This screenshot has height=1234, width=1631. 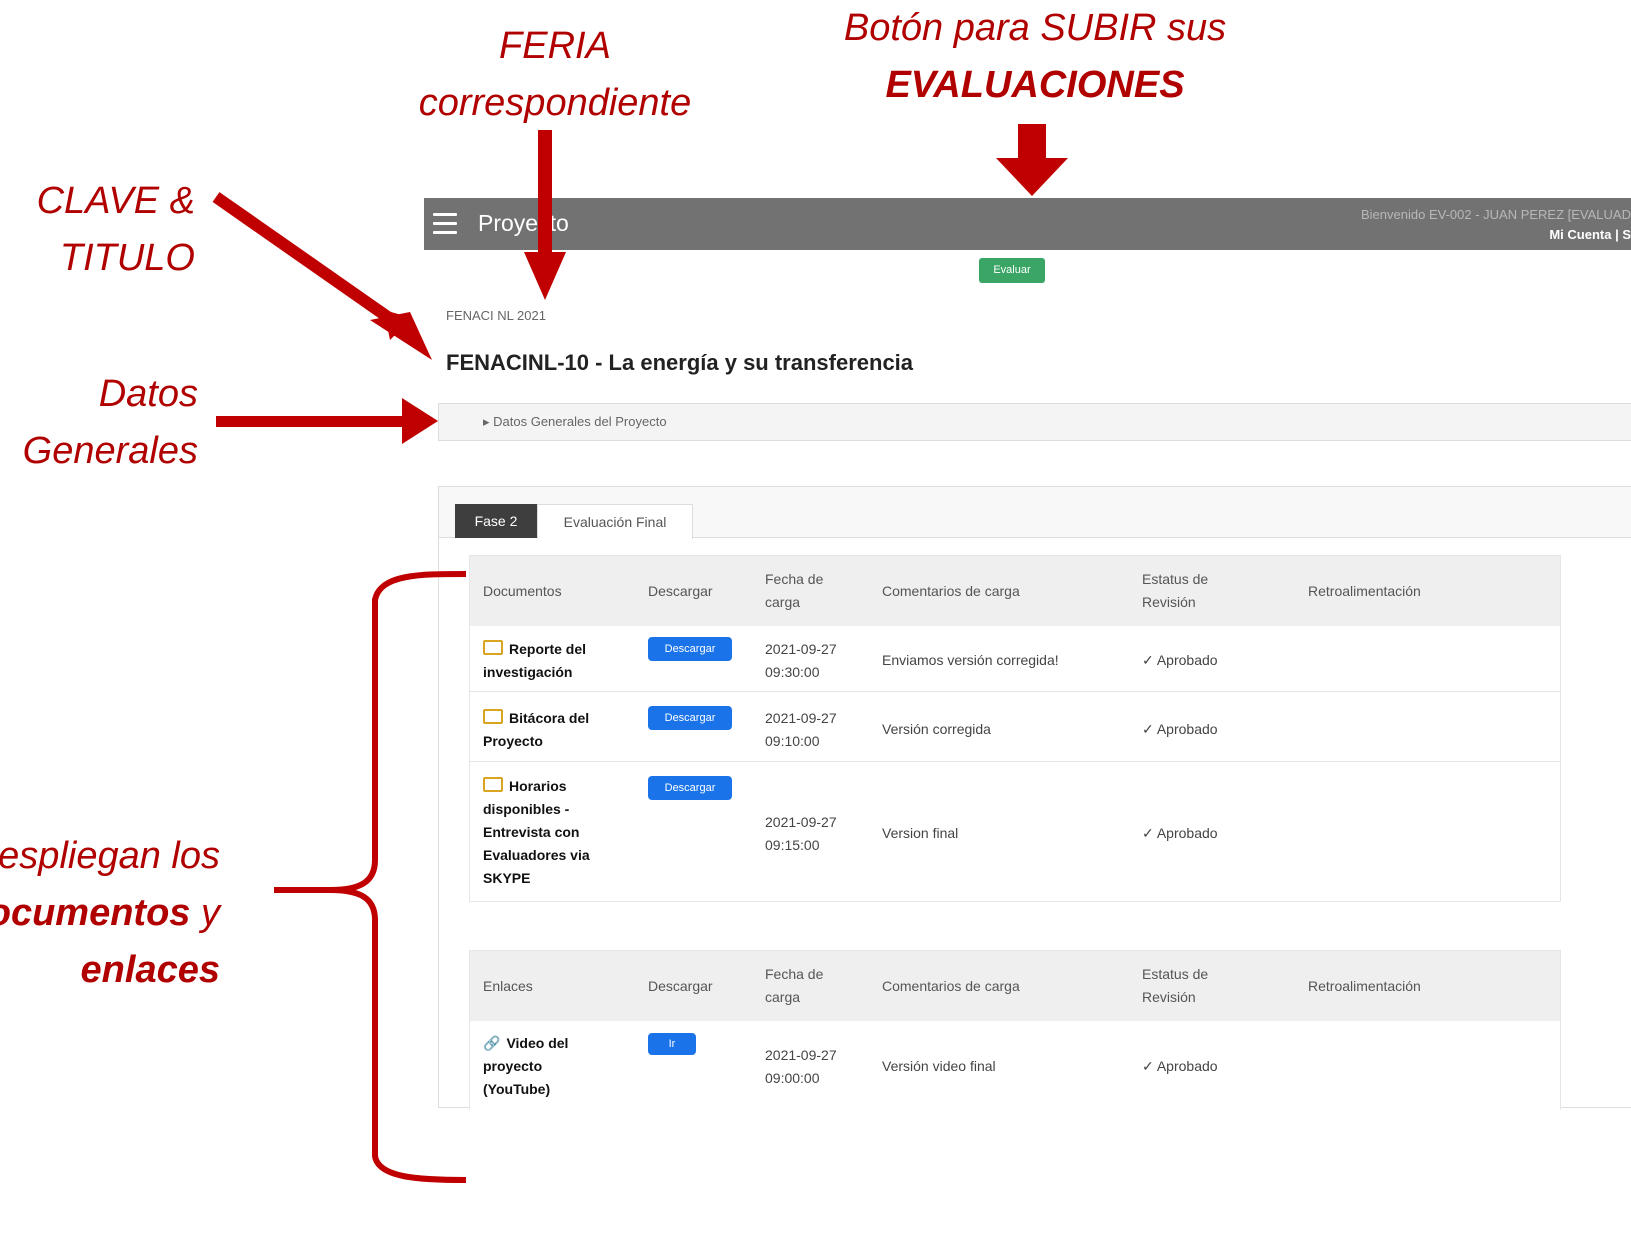 What do you see at coordinates (939, 1066) in the screenshot?
I see `upload-comment: Versión video final` at bounding box center [939, 1066].